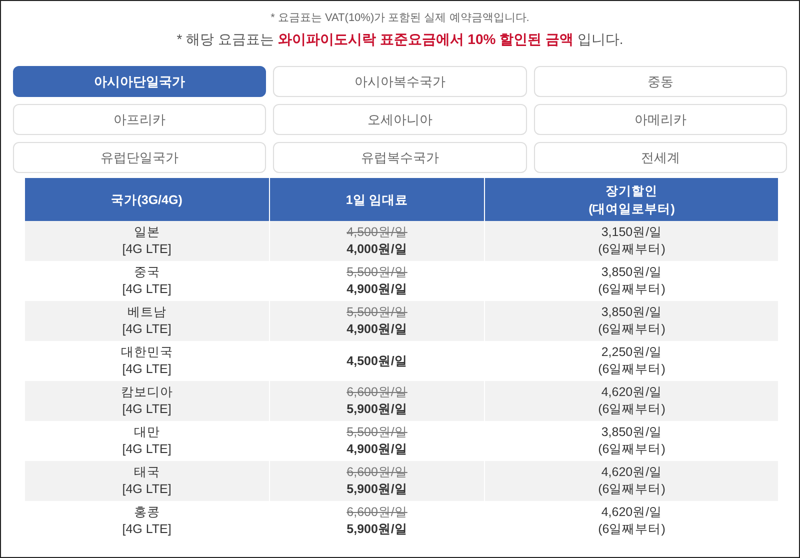 Image resolution: width=800 pixels, height=558 pixels. Describe the element at coordinates (147, 352) in the screenshot. I see `country-name: 대한민국` at that location.